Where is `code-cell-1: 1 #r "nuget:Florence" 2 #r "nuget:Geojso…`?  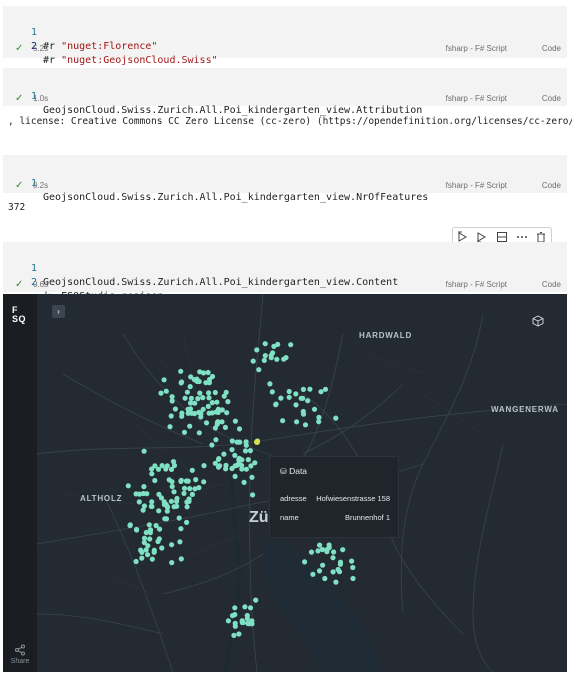 code-cell-1: 1 #r "nuget:Florence" 2 #r "nuget:Geojso… is located at coordinates (285, 36).